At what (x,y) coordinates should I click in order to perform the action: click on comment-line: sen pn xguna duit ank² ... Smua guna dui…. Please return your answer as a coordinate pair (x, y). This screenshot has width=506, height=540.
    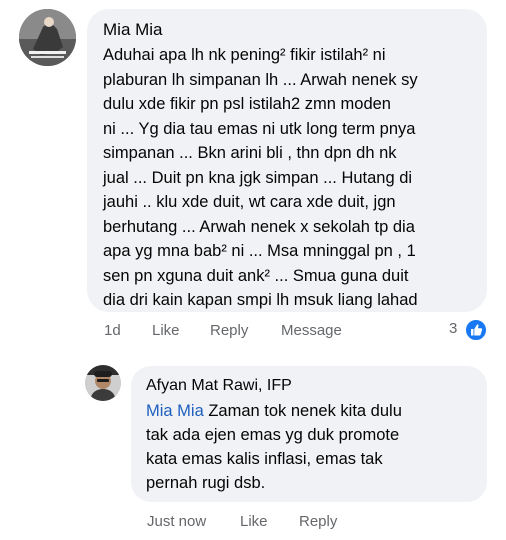
    Looking at the image, I should click on (256, 275).